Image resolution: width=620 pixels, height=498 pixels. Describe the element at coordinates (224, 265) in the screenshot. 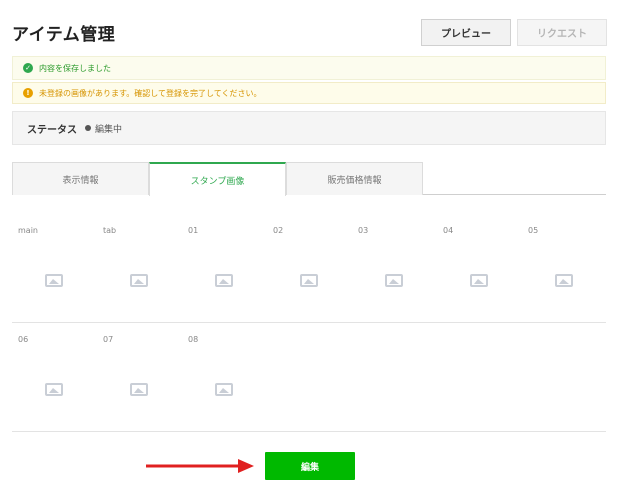

I see `image-slot-01: 01` at that location.